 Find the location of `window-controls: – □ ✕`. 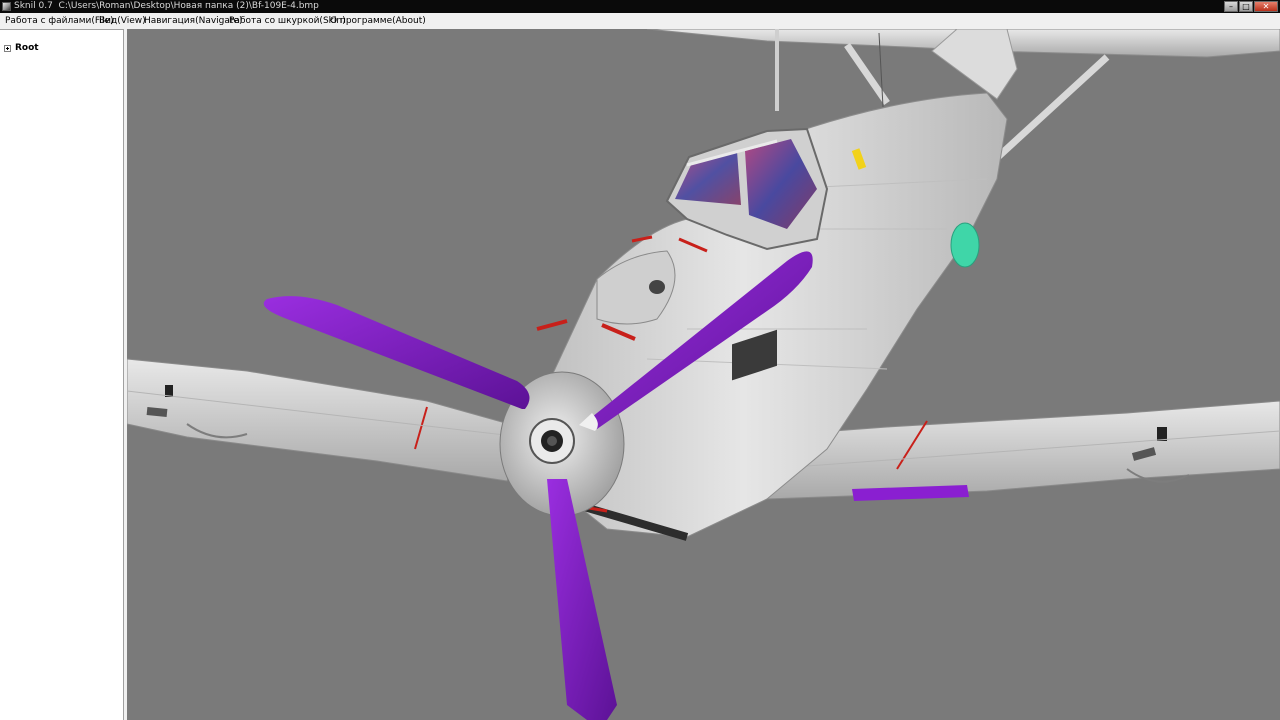

window-controls: – □ ✕ is located at coordinates (1250, 6).